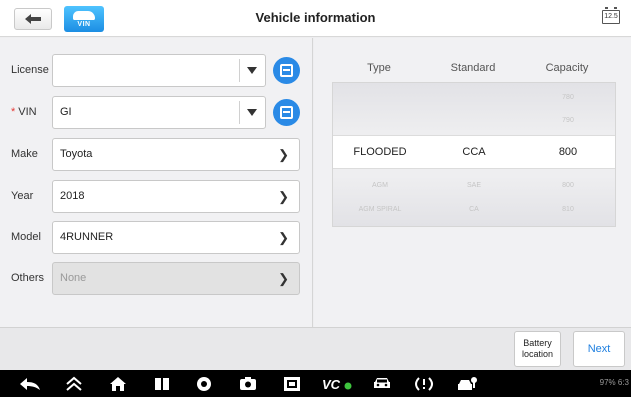 Image resolution: width=631 pixels, height=397 pixels. I want to click on battery-location-button: Battery location, so click(537, 349).